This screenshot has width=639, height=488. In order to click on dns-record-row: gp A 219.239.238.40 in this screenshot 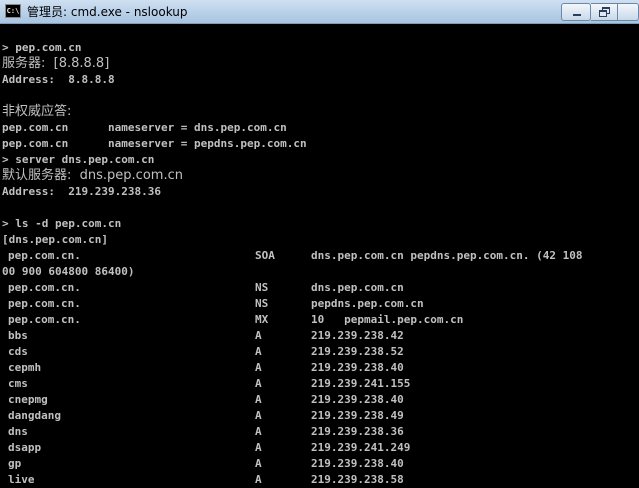, I will do `click(319, 464)`.